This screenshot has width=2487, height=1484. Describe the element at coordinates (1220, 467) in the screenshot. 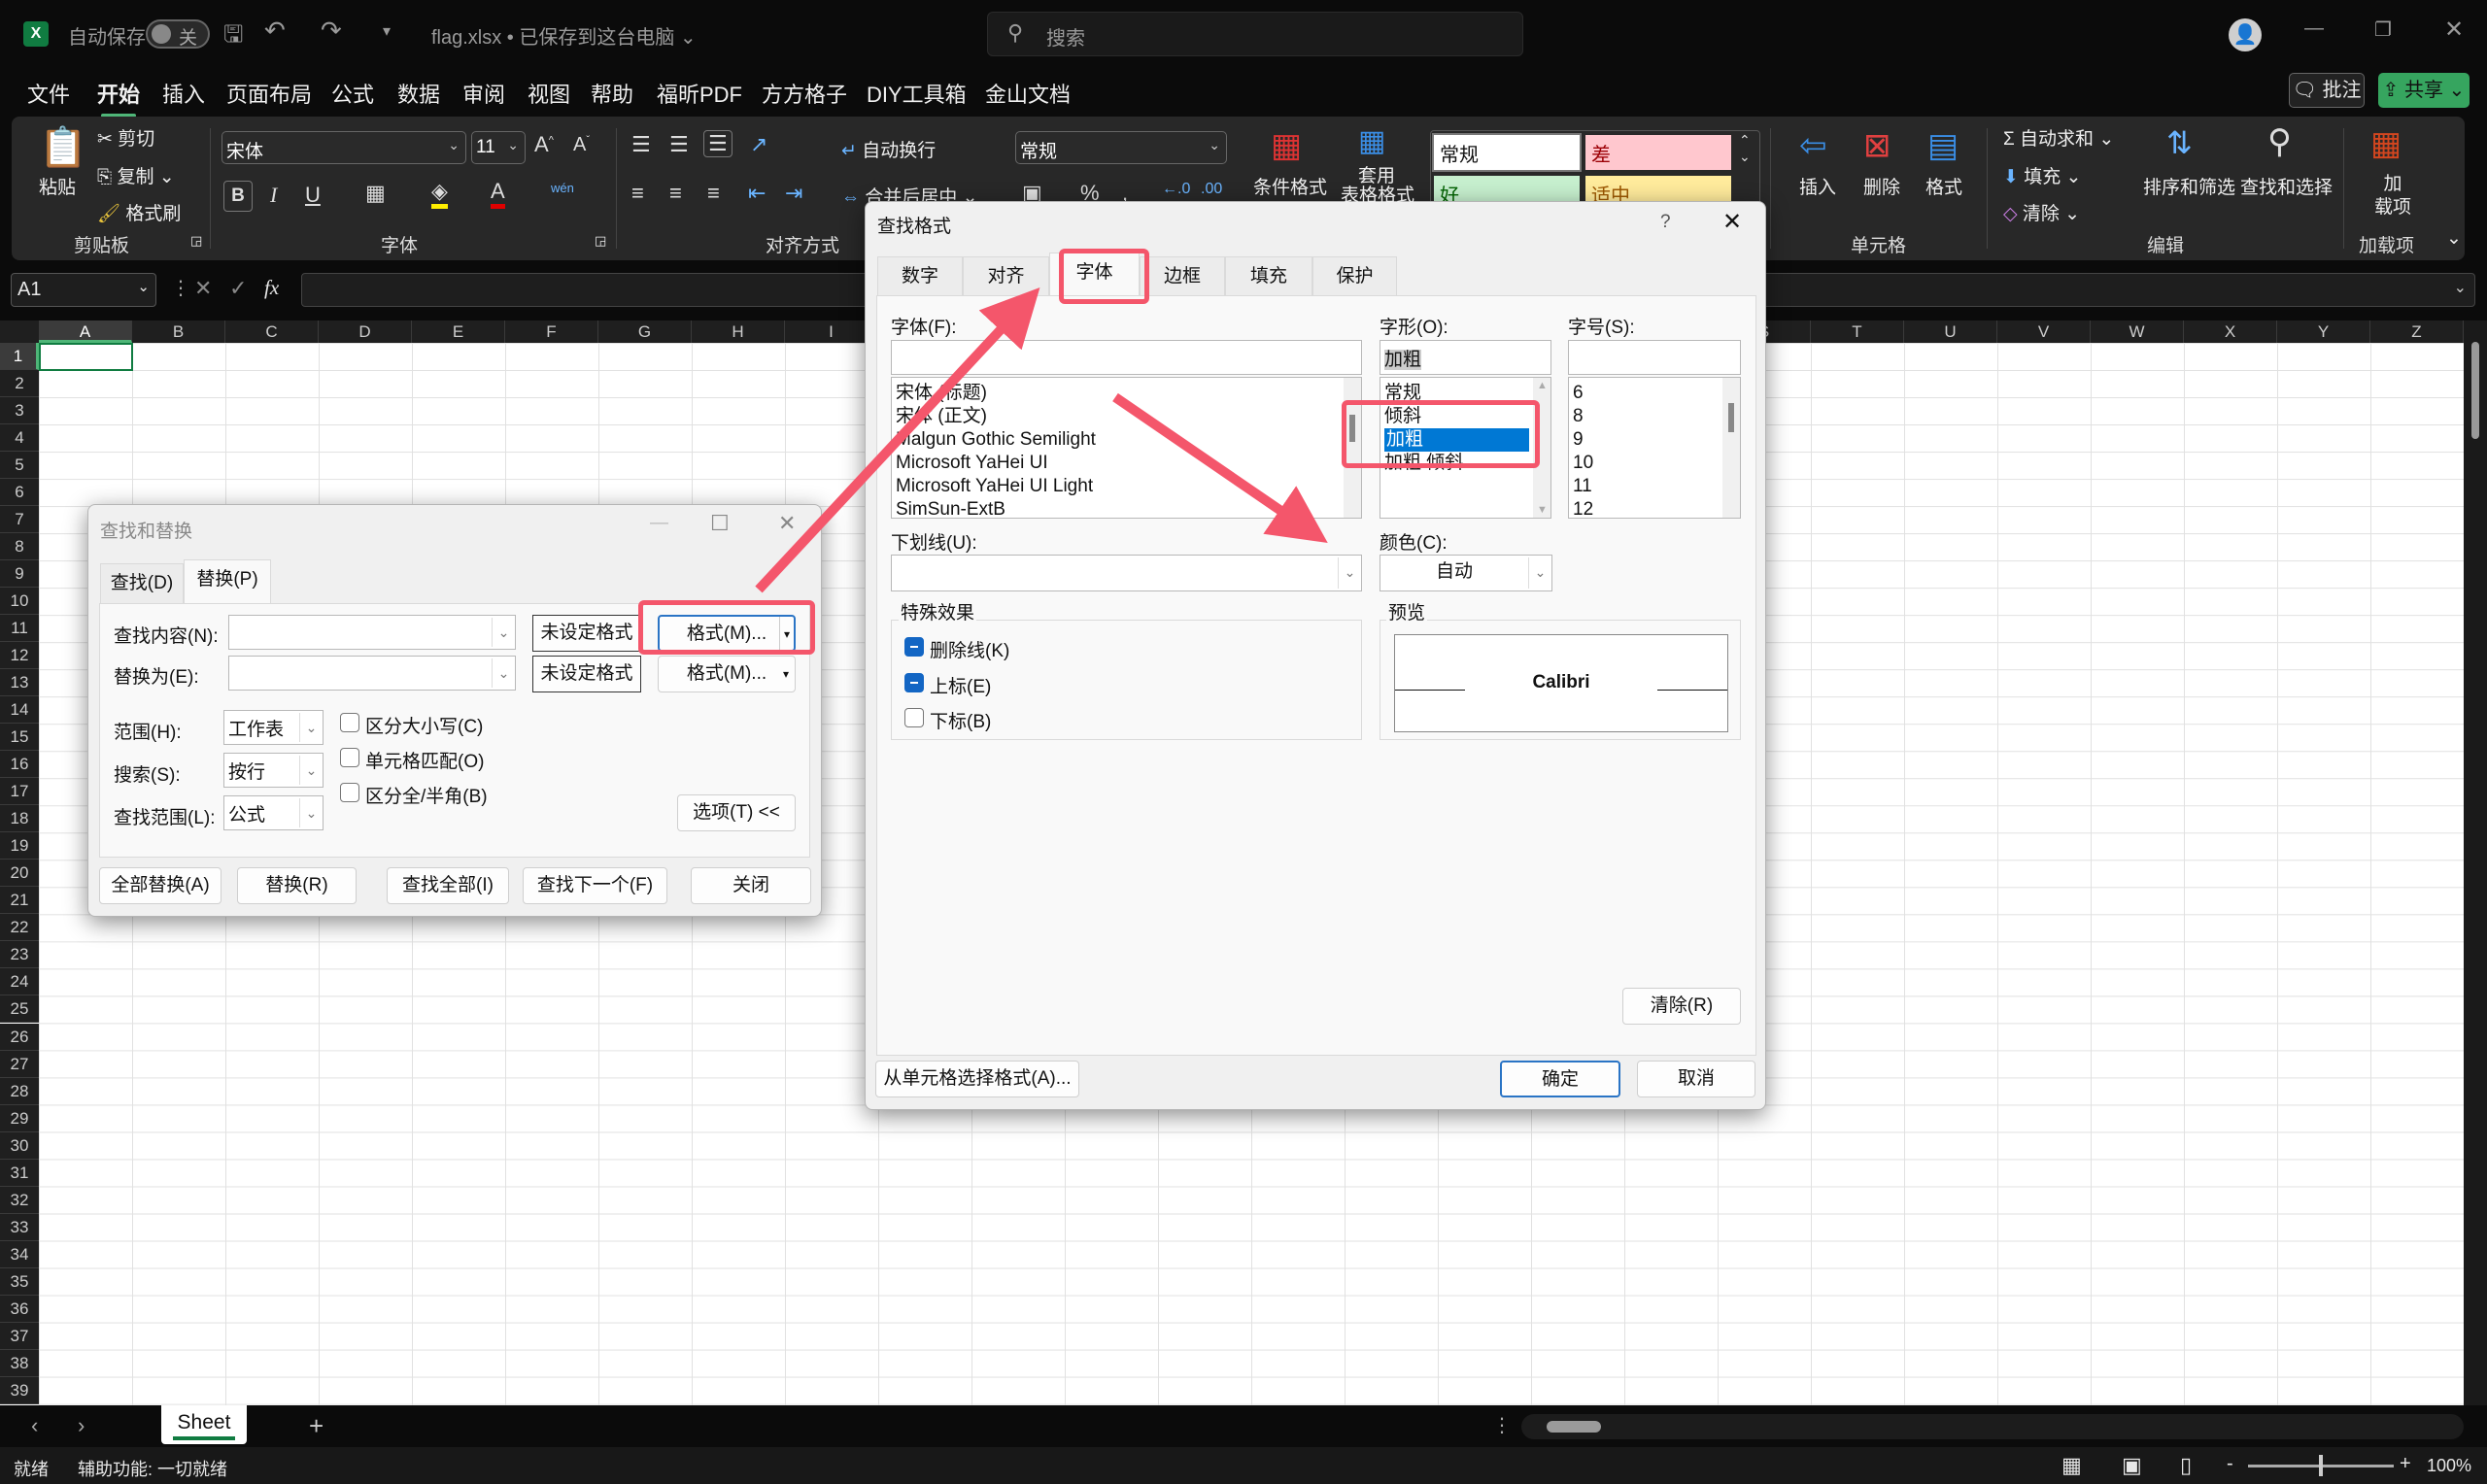

I see `arrow-to-bold-option` at that location.